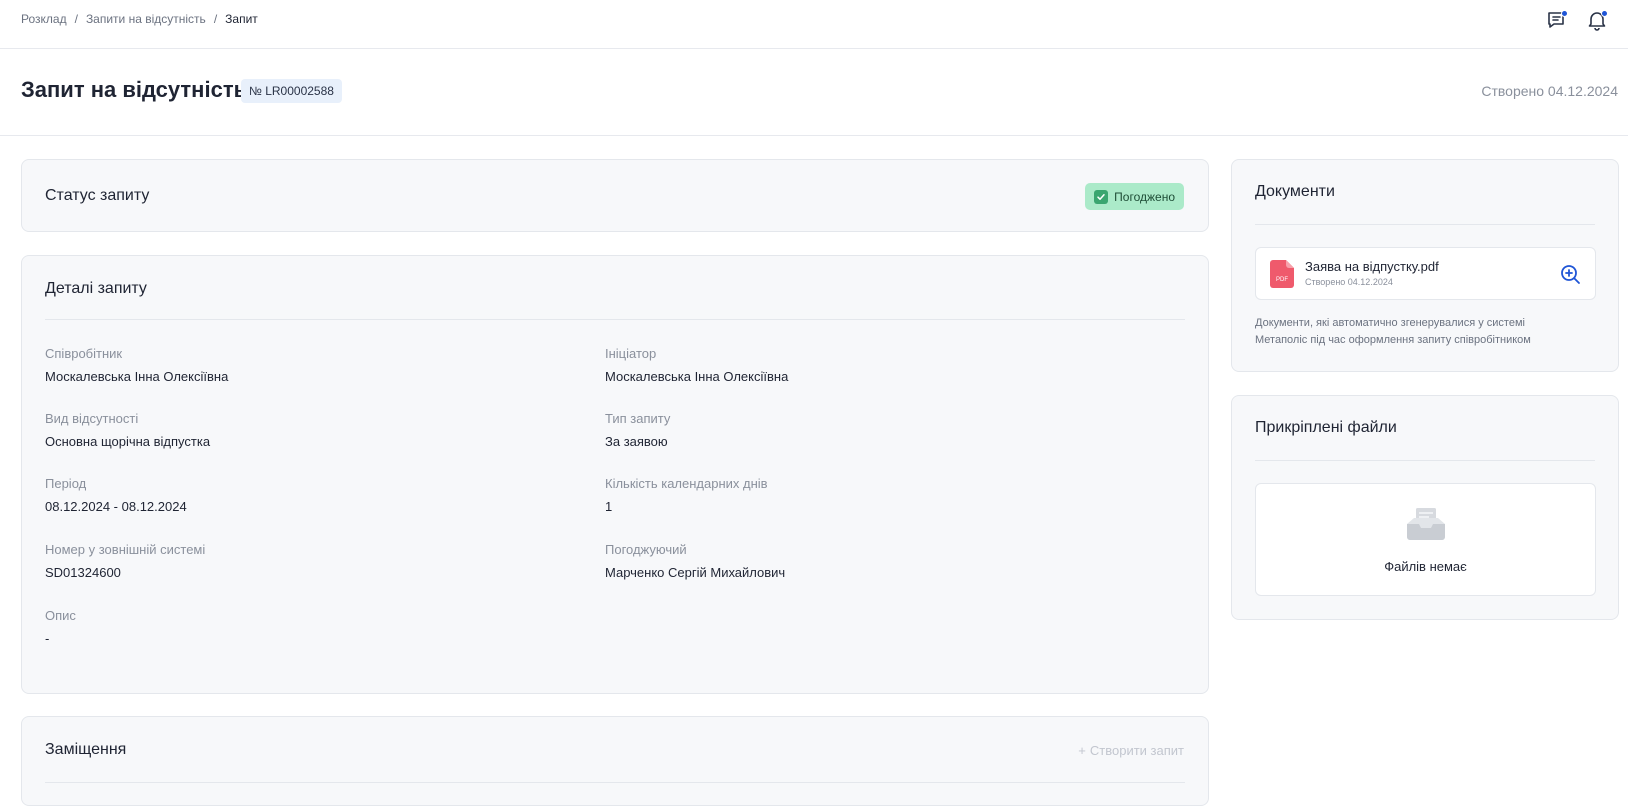 Image resolution: width=1628 pixels, height=806 pixels. I want to click on field-approver: Погоджуючий Марченко Сергій Михайлович, so click(695, 561).